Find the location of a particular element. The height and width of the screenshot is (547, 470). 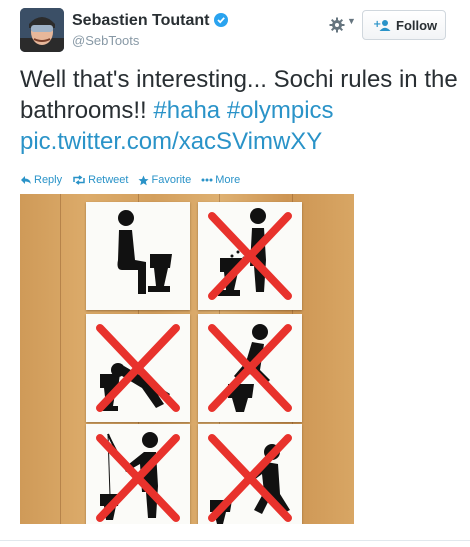

display-name: Sebastien Toutant is located at coordinates (150, 21).